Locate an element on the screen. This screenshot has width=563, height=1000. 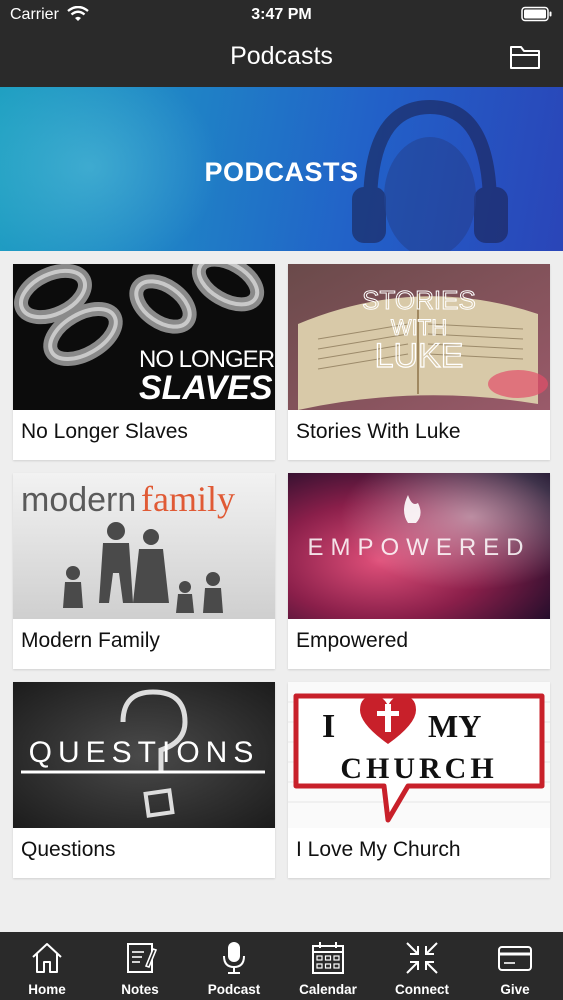
banner-title: PODCASTS is located at coordinates (281, 172).